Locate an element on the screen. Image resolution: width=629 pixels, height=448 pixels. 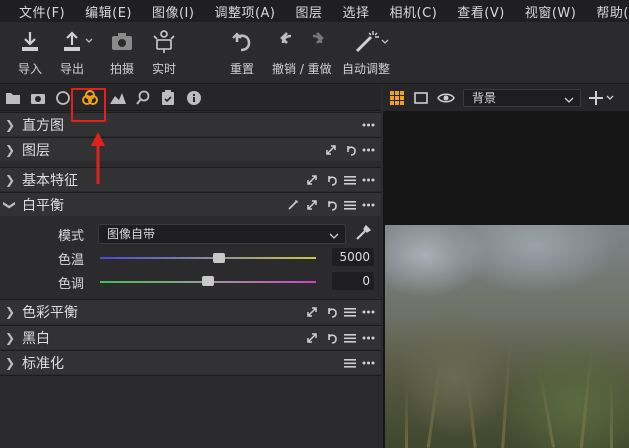
import-button: 导入 is located at coordinates (30, 52).